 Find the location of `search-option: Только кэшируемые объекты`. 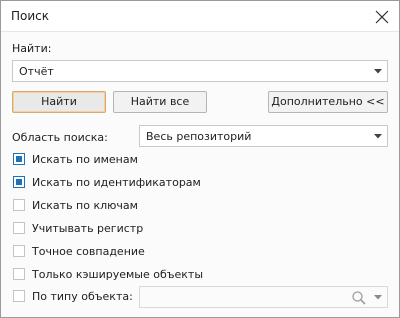

search-option: Только кэшируемые объекты is located at coordinates (108, 274).